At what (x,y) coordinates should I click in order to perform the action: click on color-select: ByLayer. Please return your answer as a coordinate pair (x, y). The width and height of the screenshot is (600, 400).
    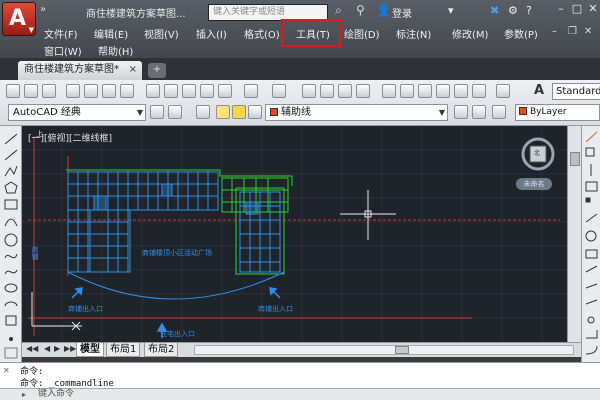
    Looking at the image, I should click on (557, 112).